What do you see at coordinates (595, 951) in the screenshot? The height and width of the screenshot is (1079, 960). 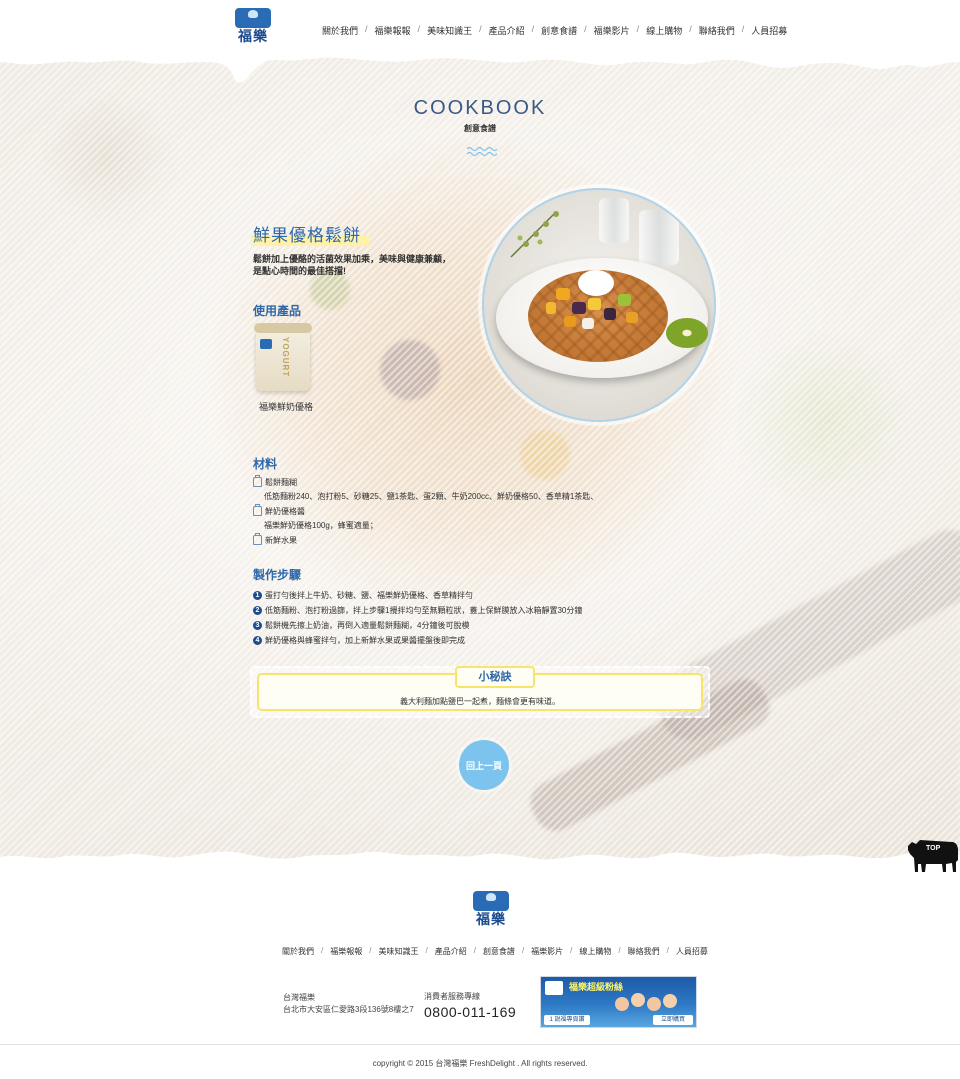 I see `footer-nav-shop: 線上購物` at bounding box center [595, 951].